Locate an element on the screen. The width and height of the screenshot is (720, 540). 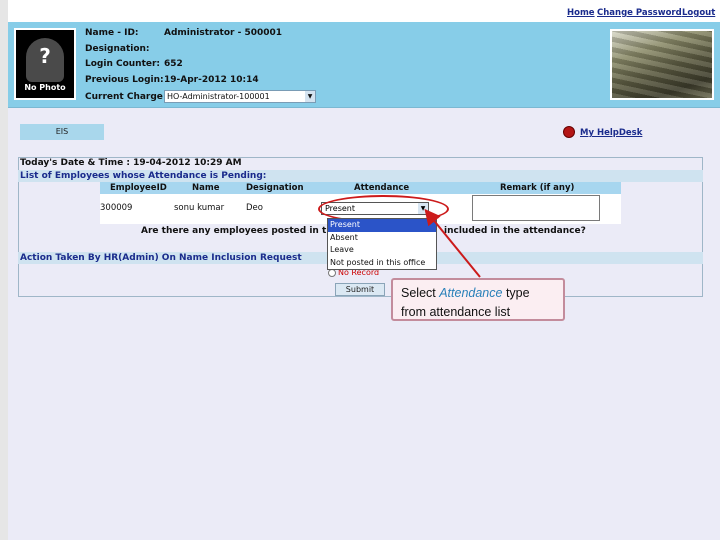
designation-cell: Deo is located at coordinates (254, 208).